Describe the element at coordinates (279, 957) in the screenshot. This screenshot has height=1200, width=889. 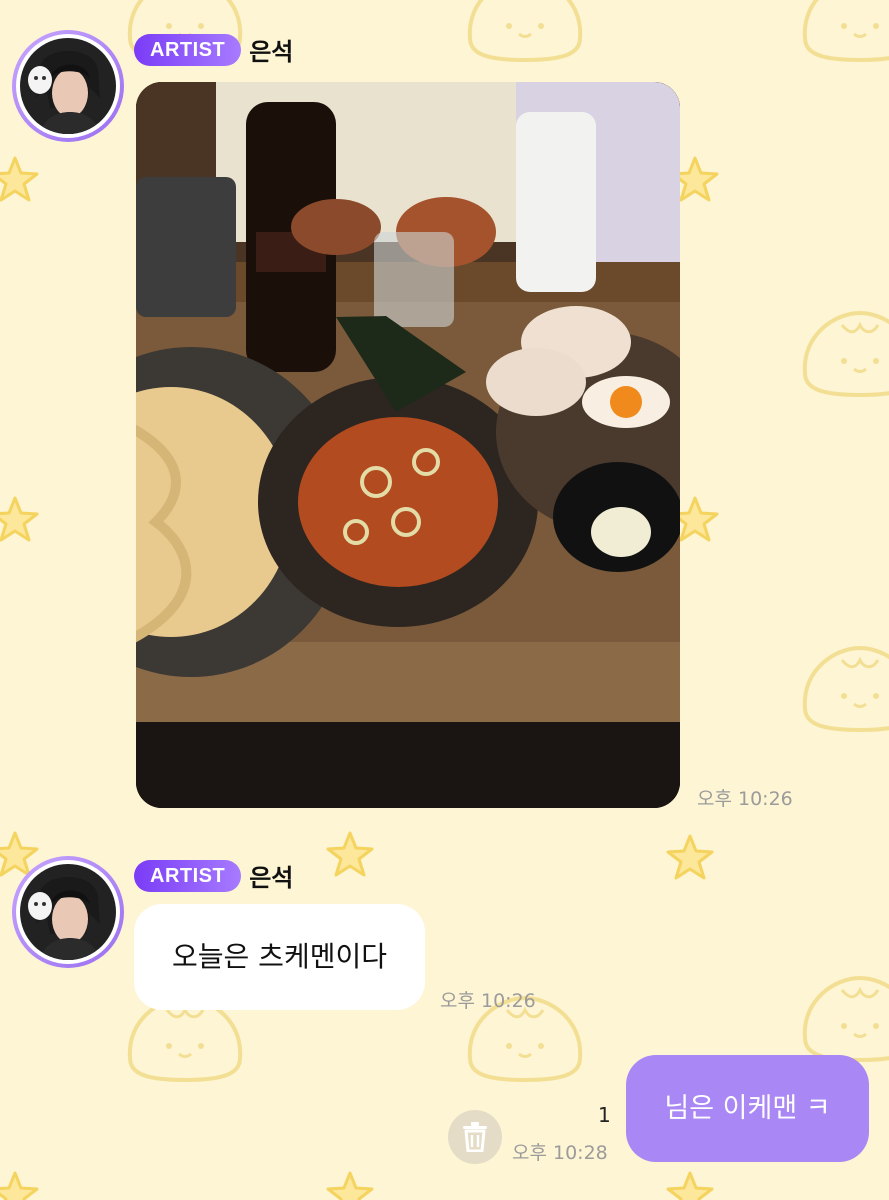
I see `incoming-text-bubble: 오늘은 츠케멘이다` at that location.